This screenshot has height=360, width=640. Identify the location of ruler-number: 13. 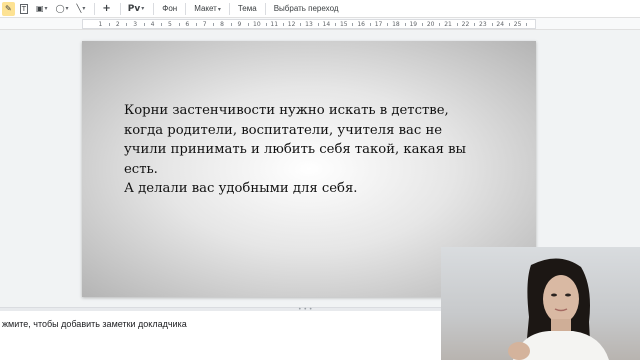
(309, 24).